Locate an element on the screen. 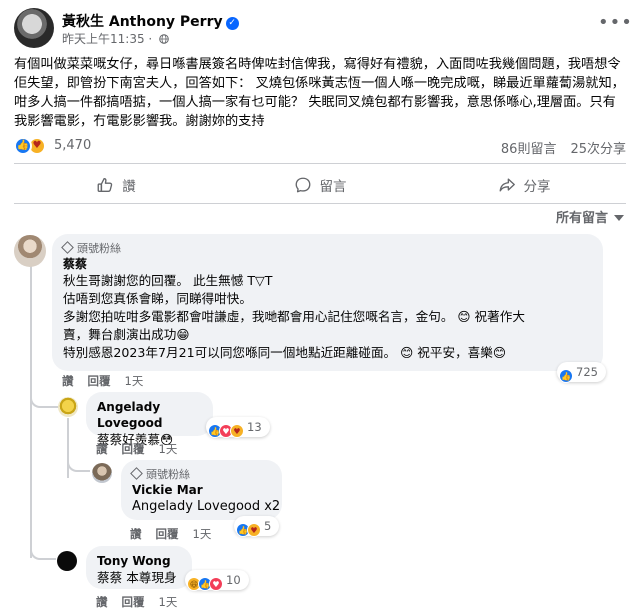 This screenshot has width=640, height=612. comment-reaction-badge: 👍 ♥ 5 is located at coordinates (257, 526).